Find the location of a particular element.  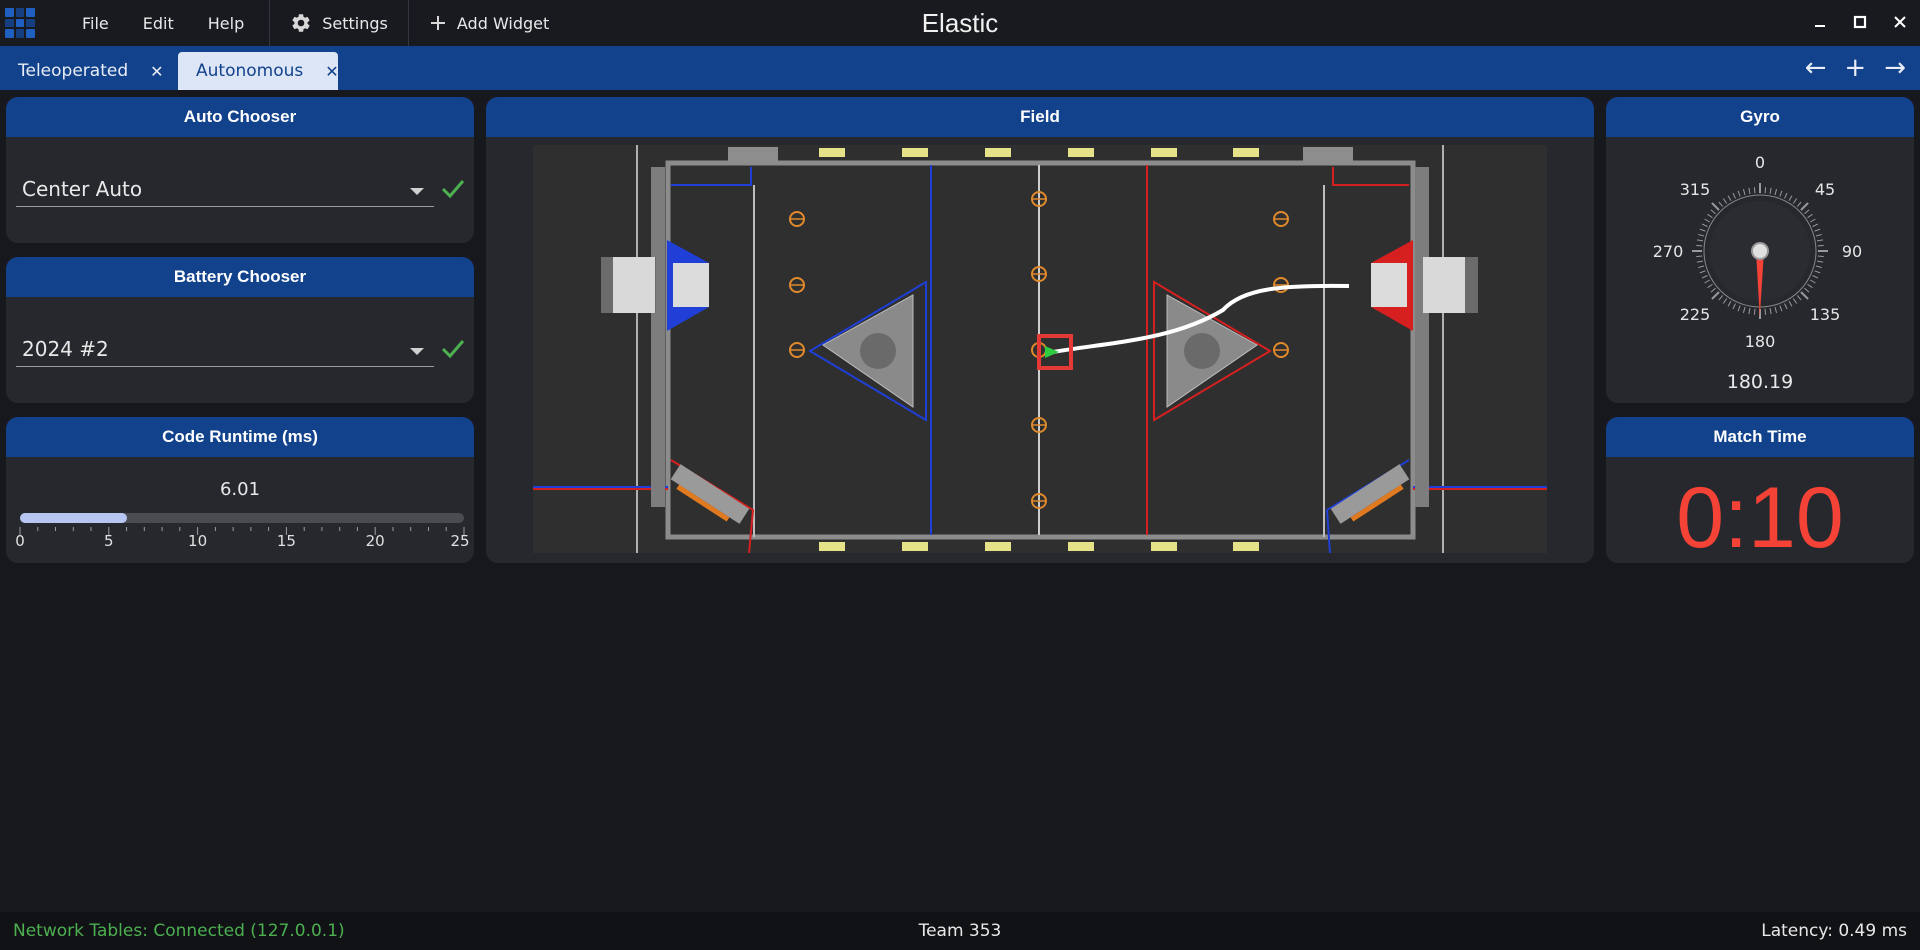

tab-teleoperated: Teleoperated ✕ is located at coordinates (84, 71).